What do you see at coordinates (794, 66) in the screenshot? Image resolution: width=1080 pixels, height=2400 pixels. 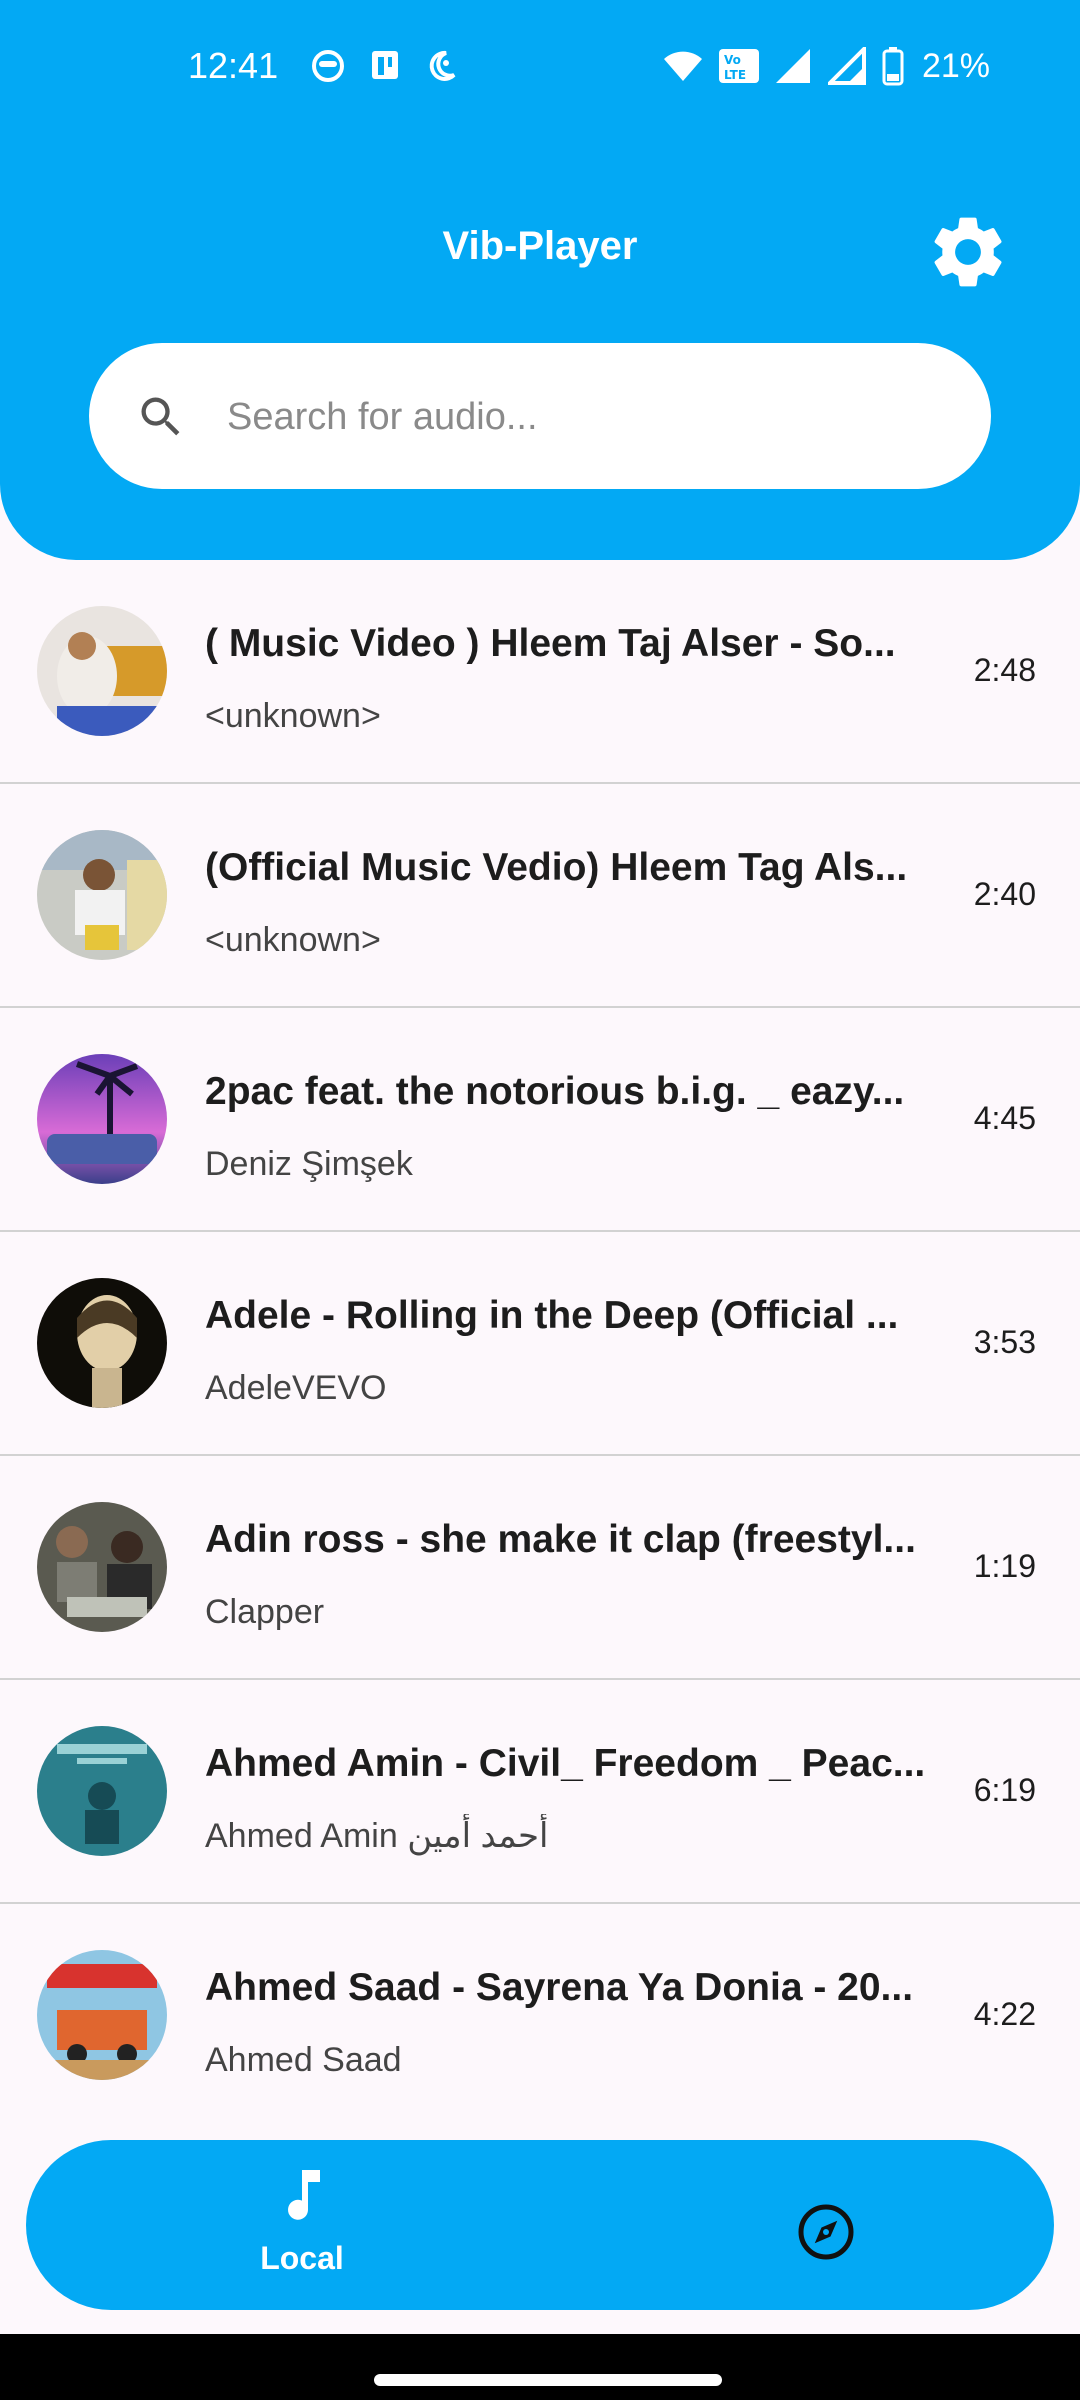 I see `signal-r-icon` at bounding box center [794, 66].